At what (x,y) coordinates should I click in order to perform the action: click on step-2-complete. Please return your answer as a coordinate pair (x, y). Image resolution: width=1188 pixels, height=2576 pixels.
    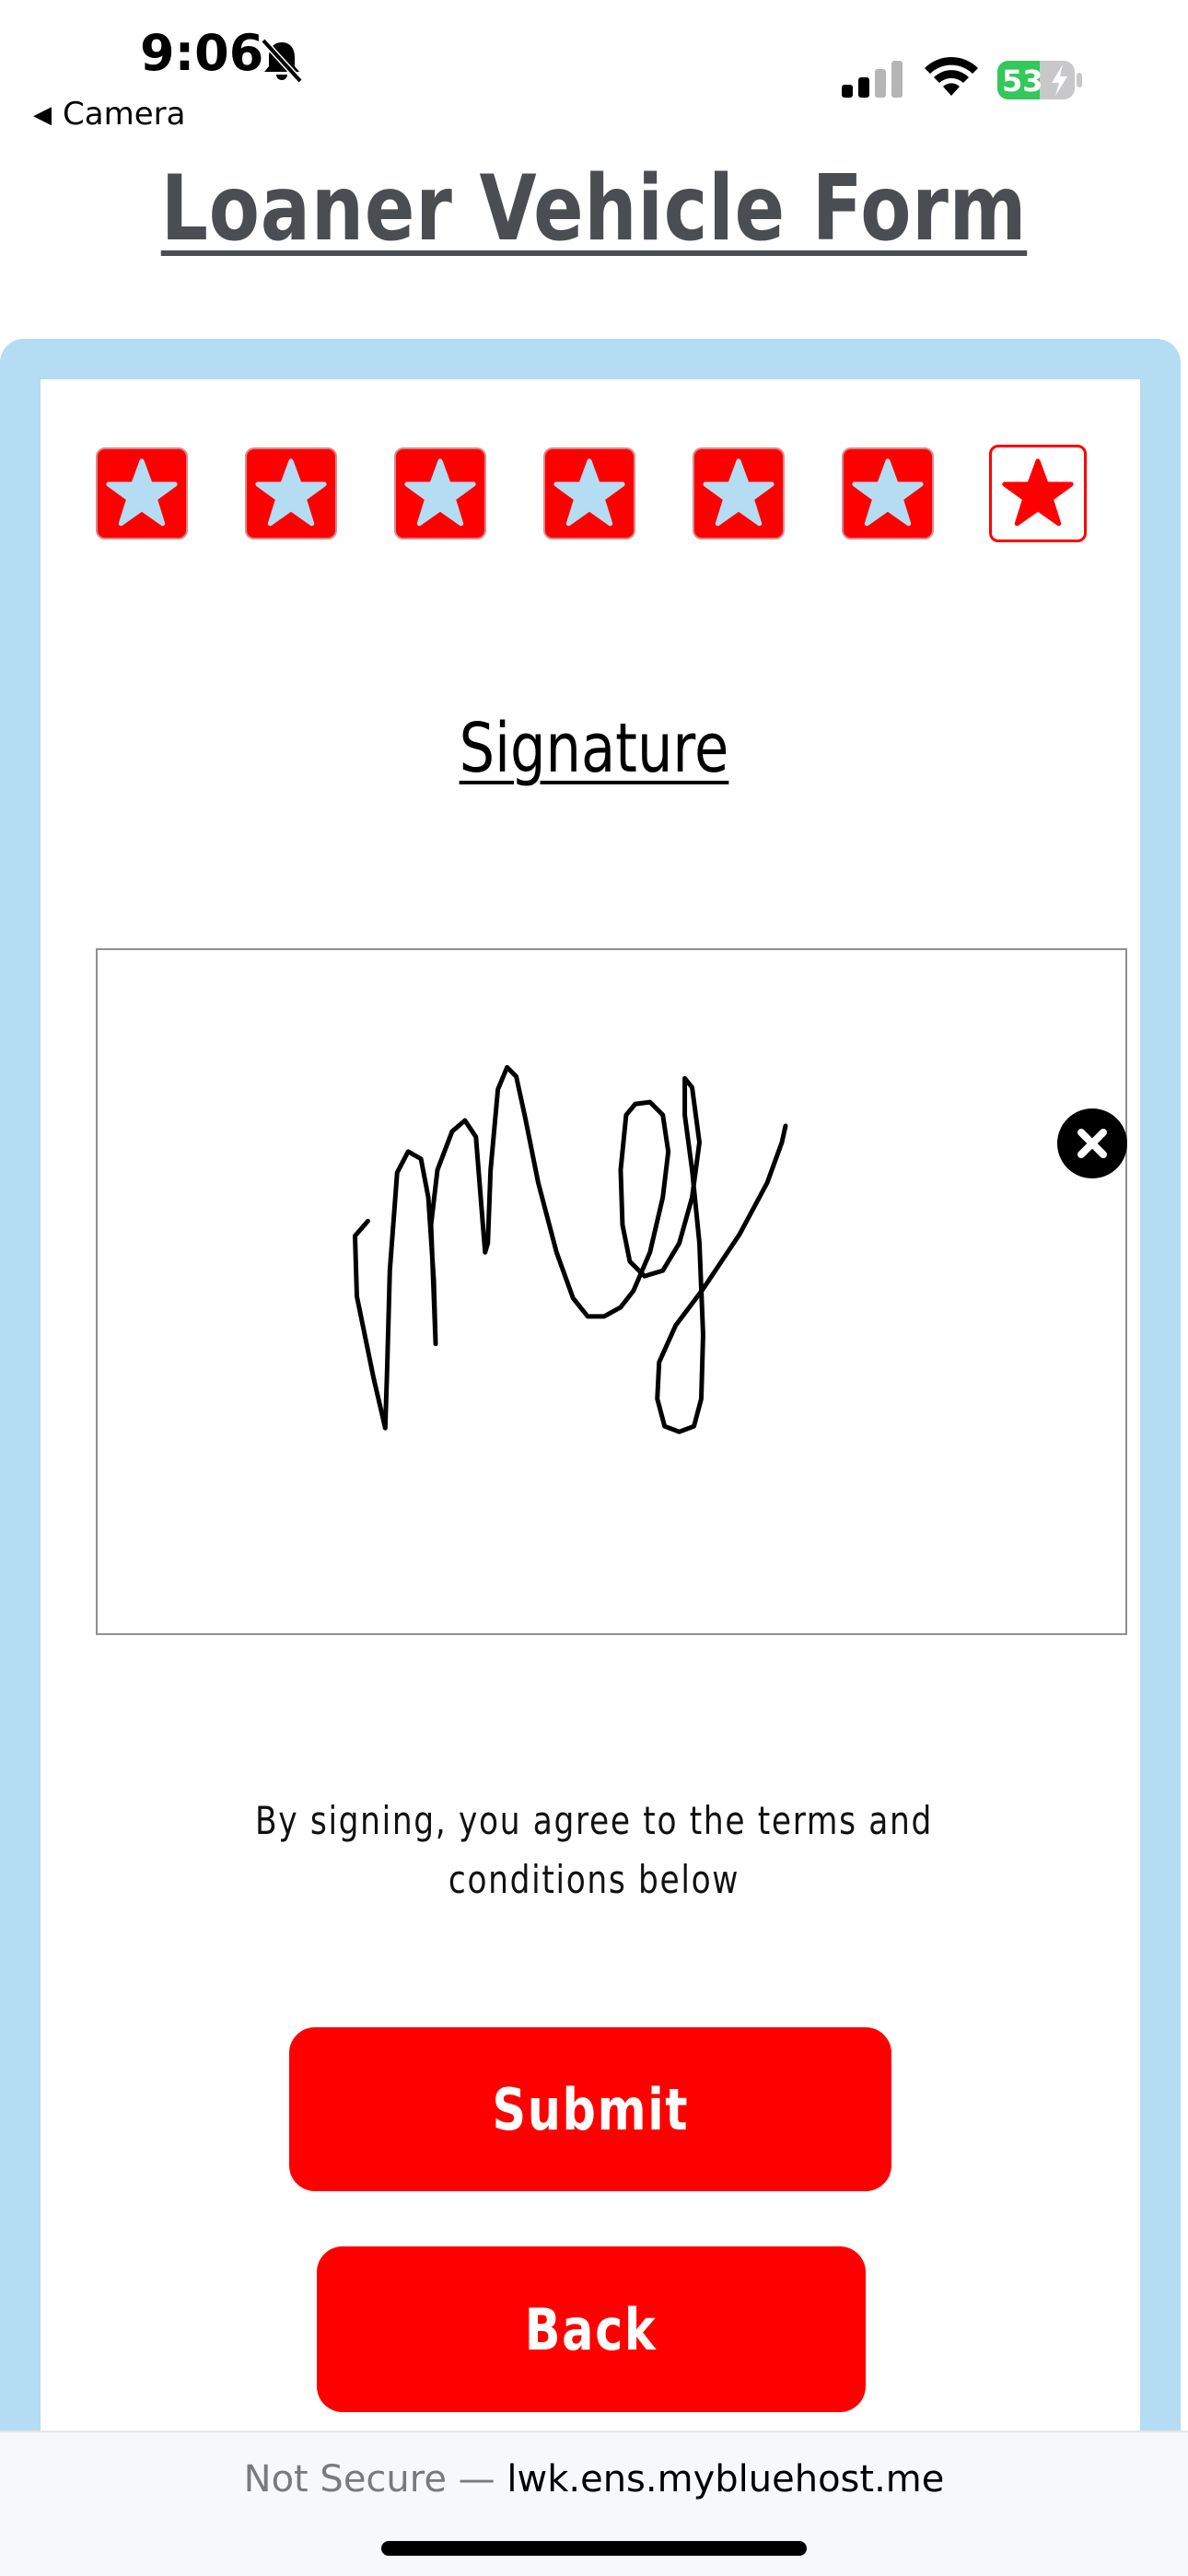
    Looking at the image, I should click on (291, 493).